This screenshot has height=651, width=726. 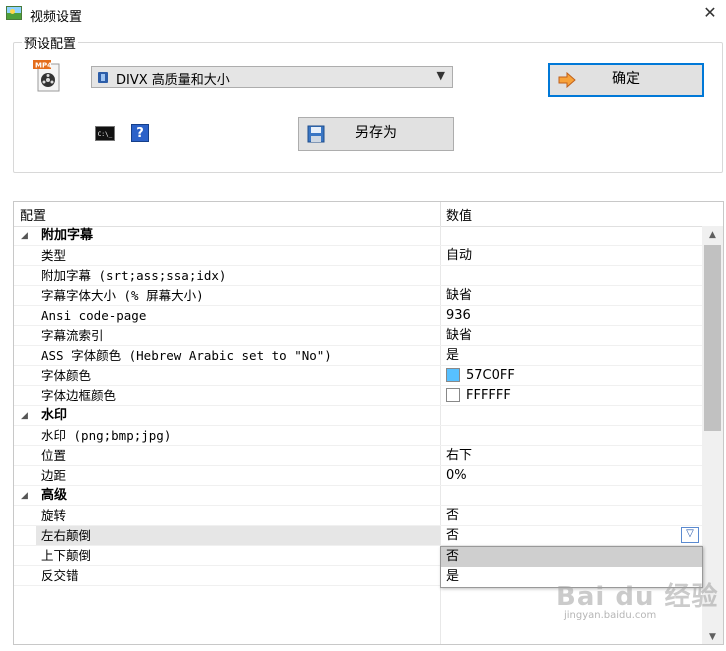 I want to click on row-value: 0%, so click(x=456, y=476).